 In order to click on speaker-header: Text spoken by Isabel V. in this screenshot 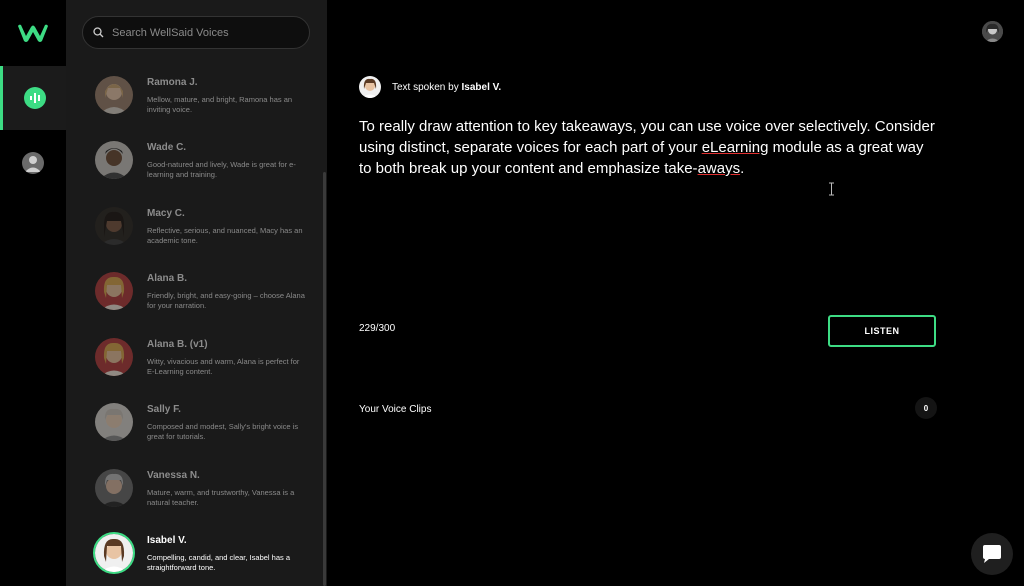, I will do `click(430, 87)`.